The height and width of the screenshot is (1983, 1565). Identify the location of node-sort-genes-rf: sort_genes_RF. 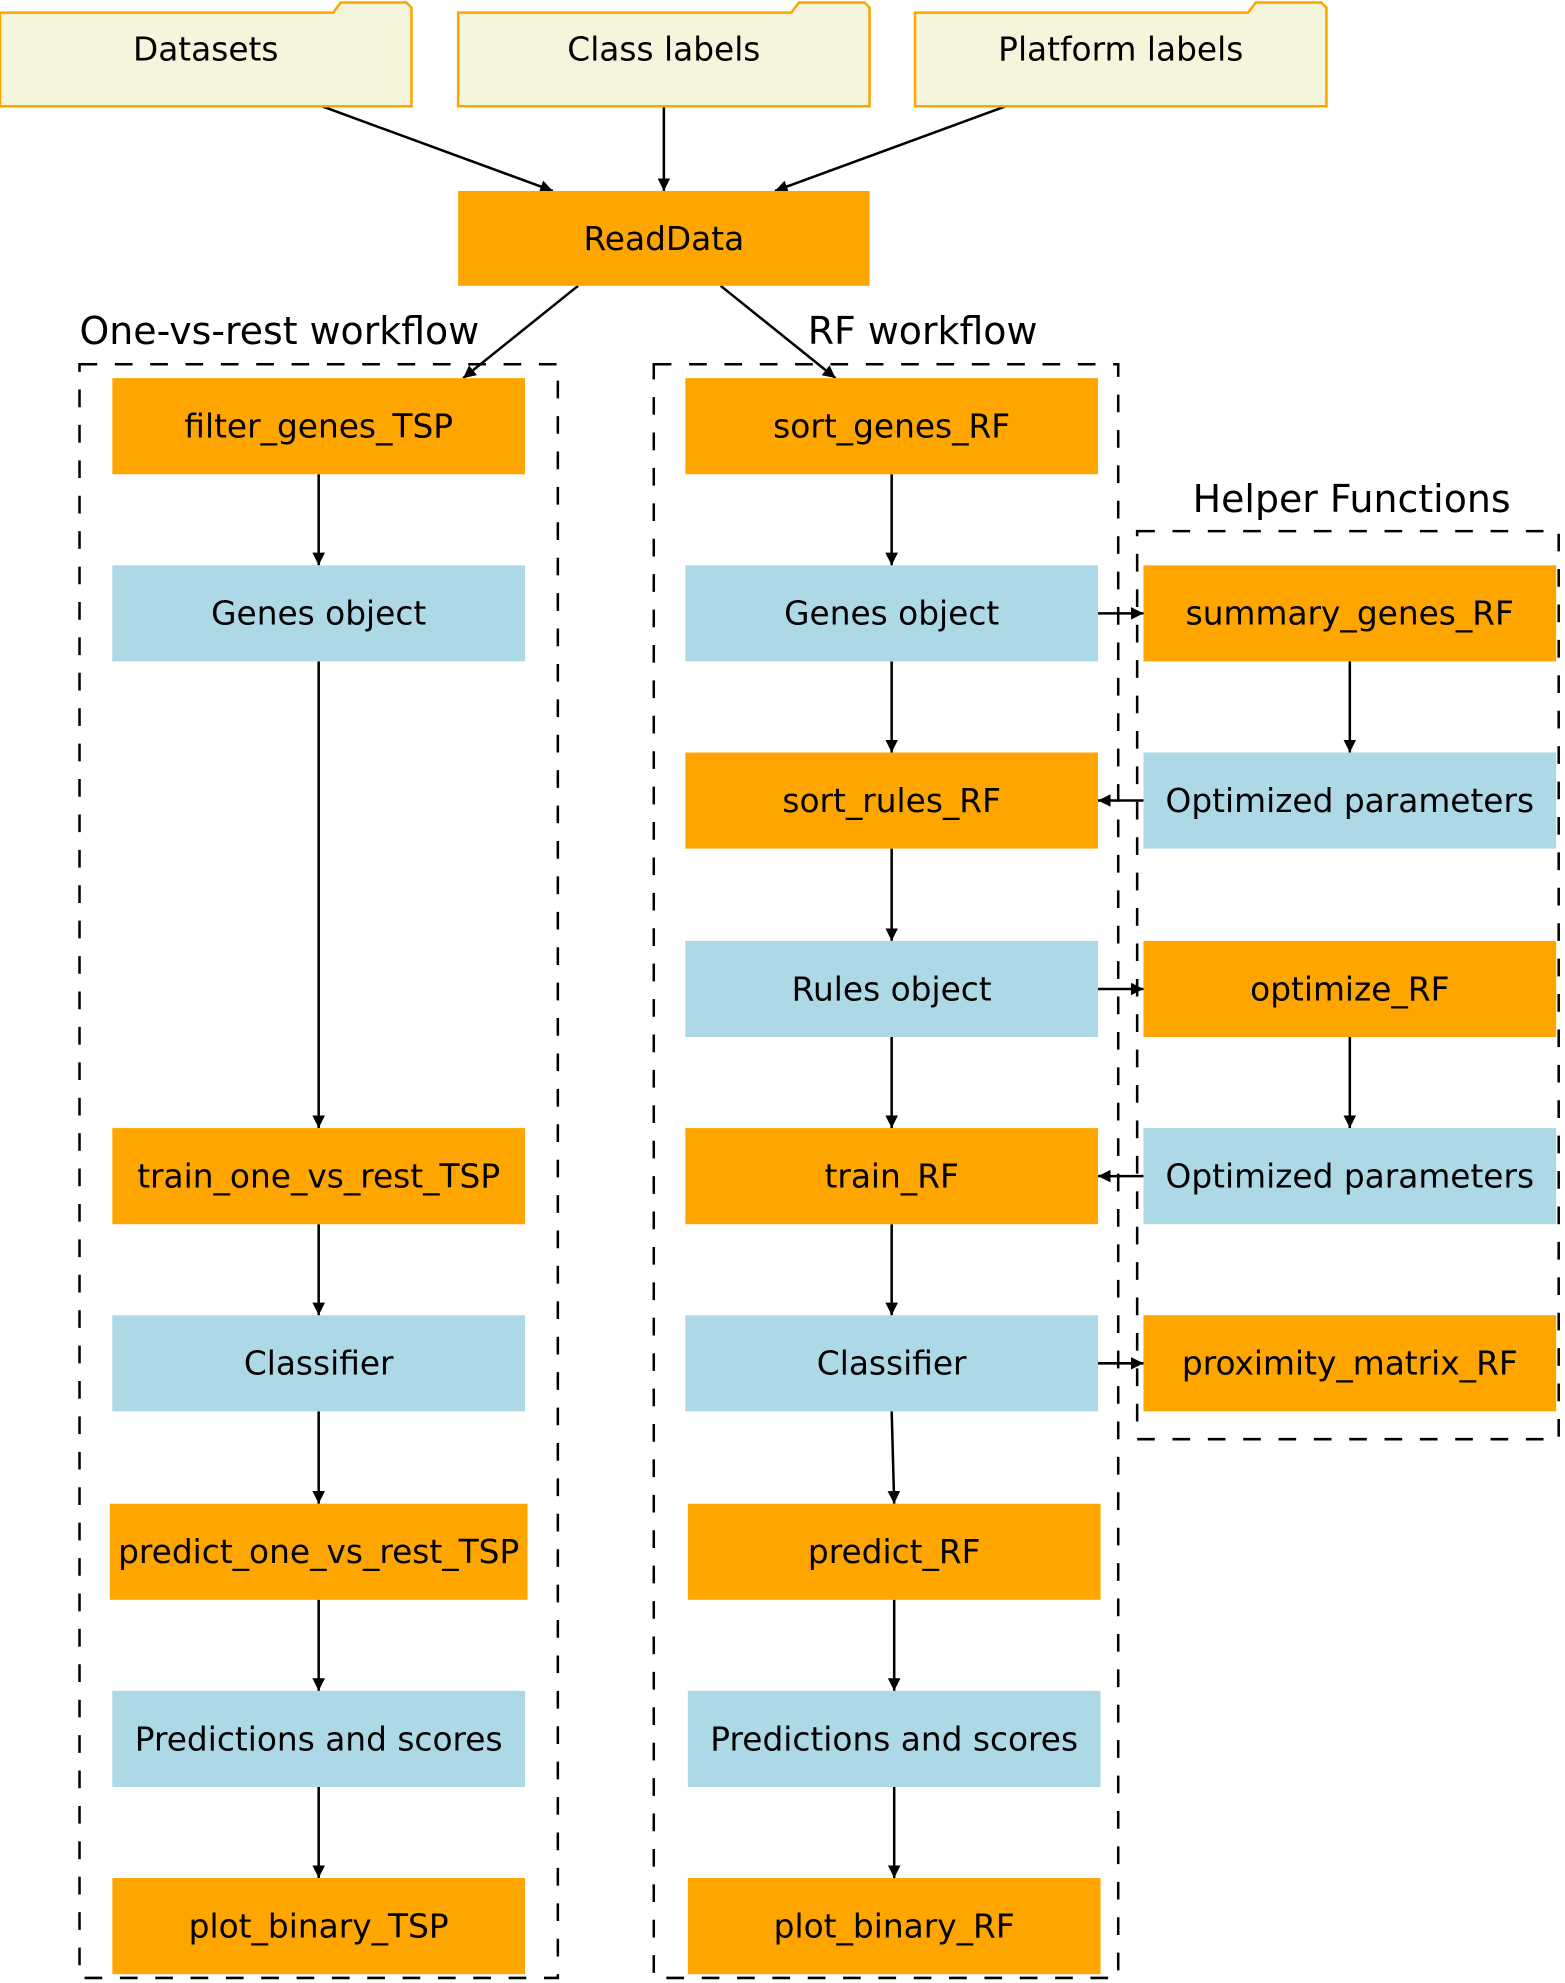
(892, 426).